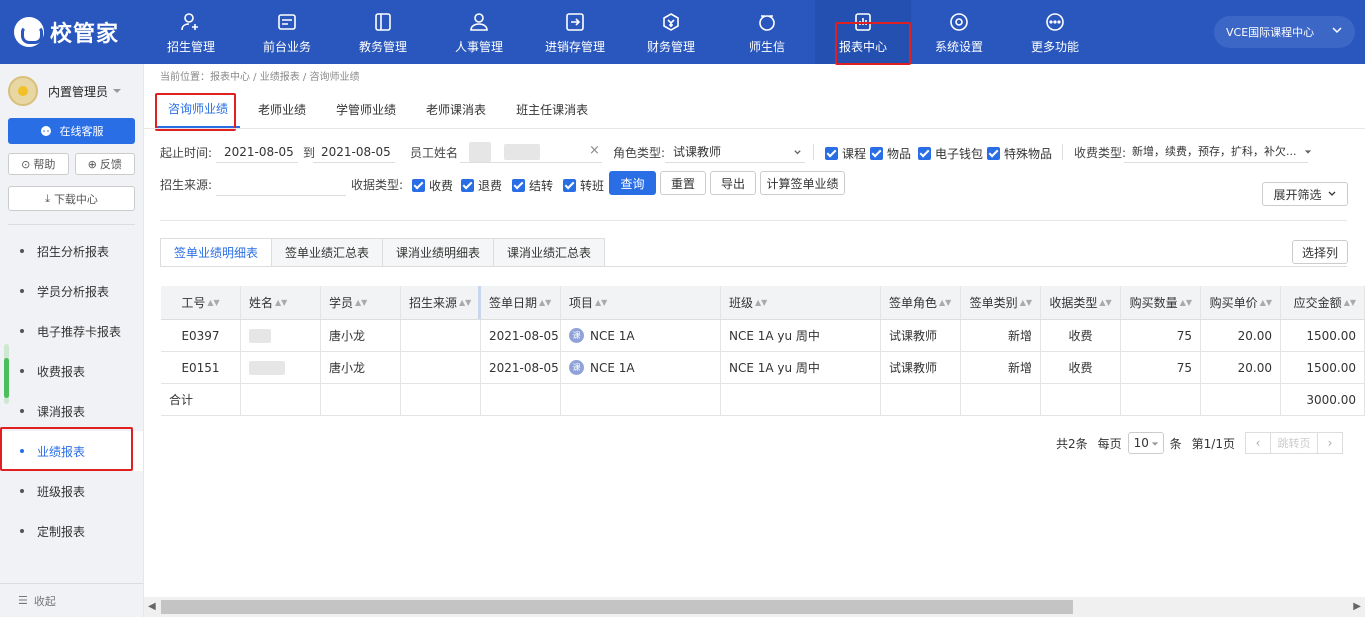 Image resolution: width=1365 pixels, height=617 pixels. I want to click on scroll-right-icon: ▶, so click(1357, 606).